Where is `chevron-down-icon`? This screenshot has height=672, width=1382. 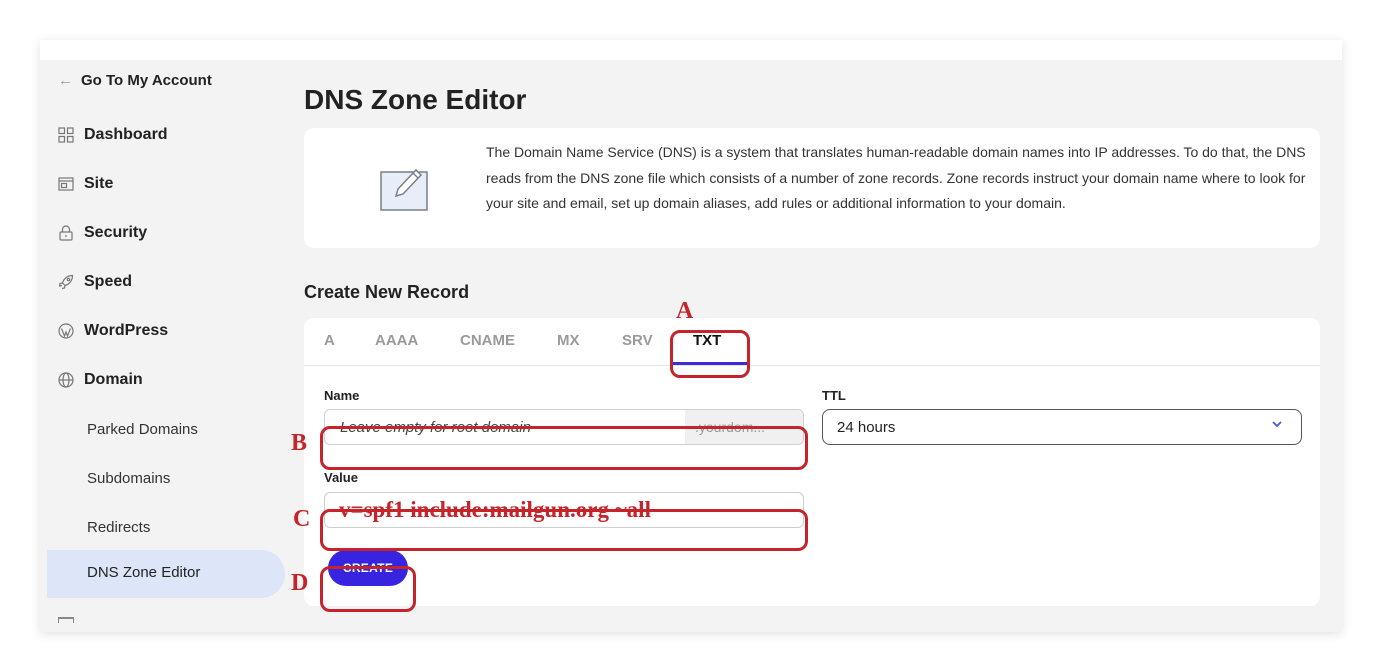
chevron-down-icon is located at coordinates (1277, 425).